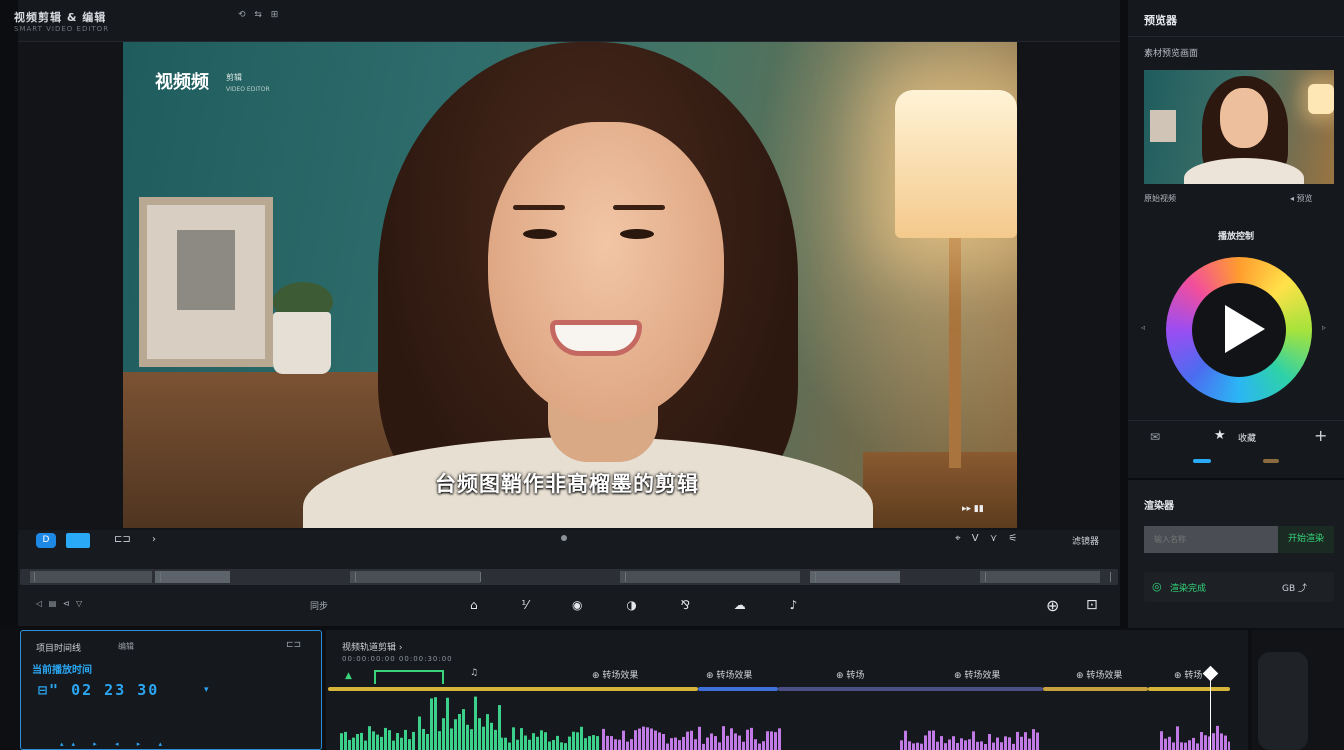 The width and height of the screenshot is (1344, 750). Describe the element at coordinates (1220, 435) in the screenshot. I see `star-icon: ★` at that location.